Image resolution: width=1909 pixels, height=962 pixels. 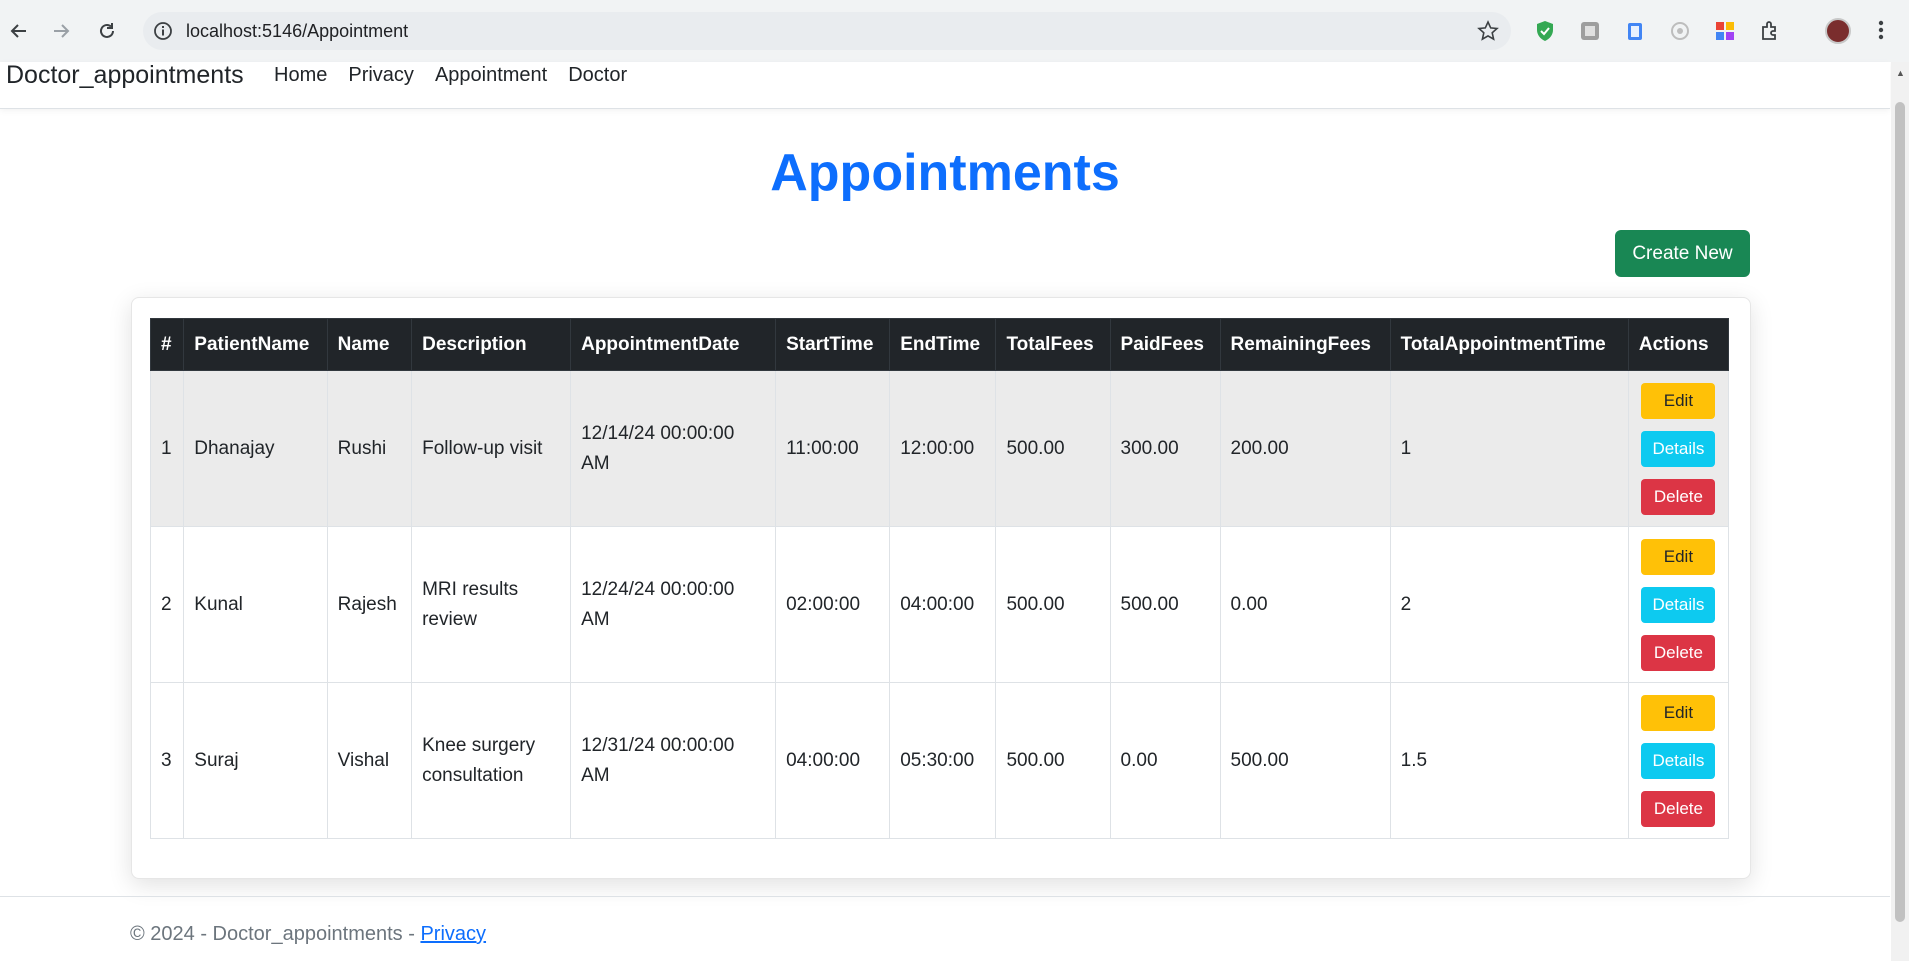 I want to click on cell-endtime: 05:30:00, so click(x=943, y=760).